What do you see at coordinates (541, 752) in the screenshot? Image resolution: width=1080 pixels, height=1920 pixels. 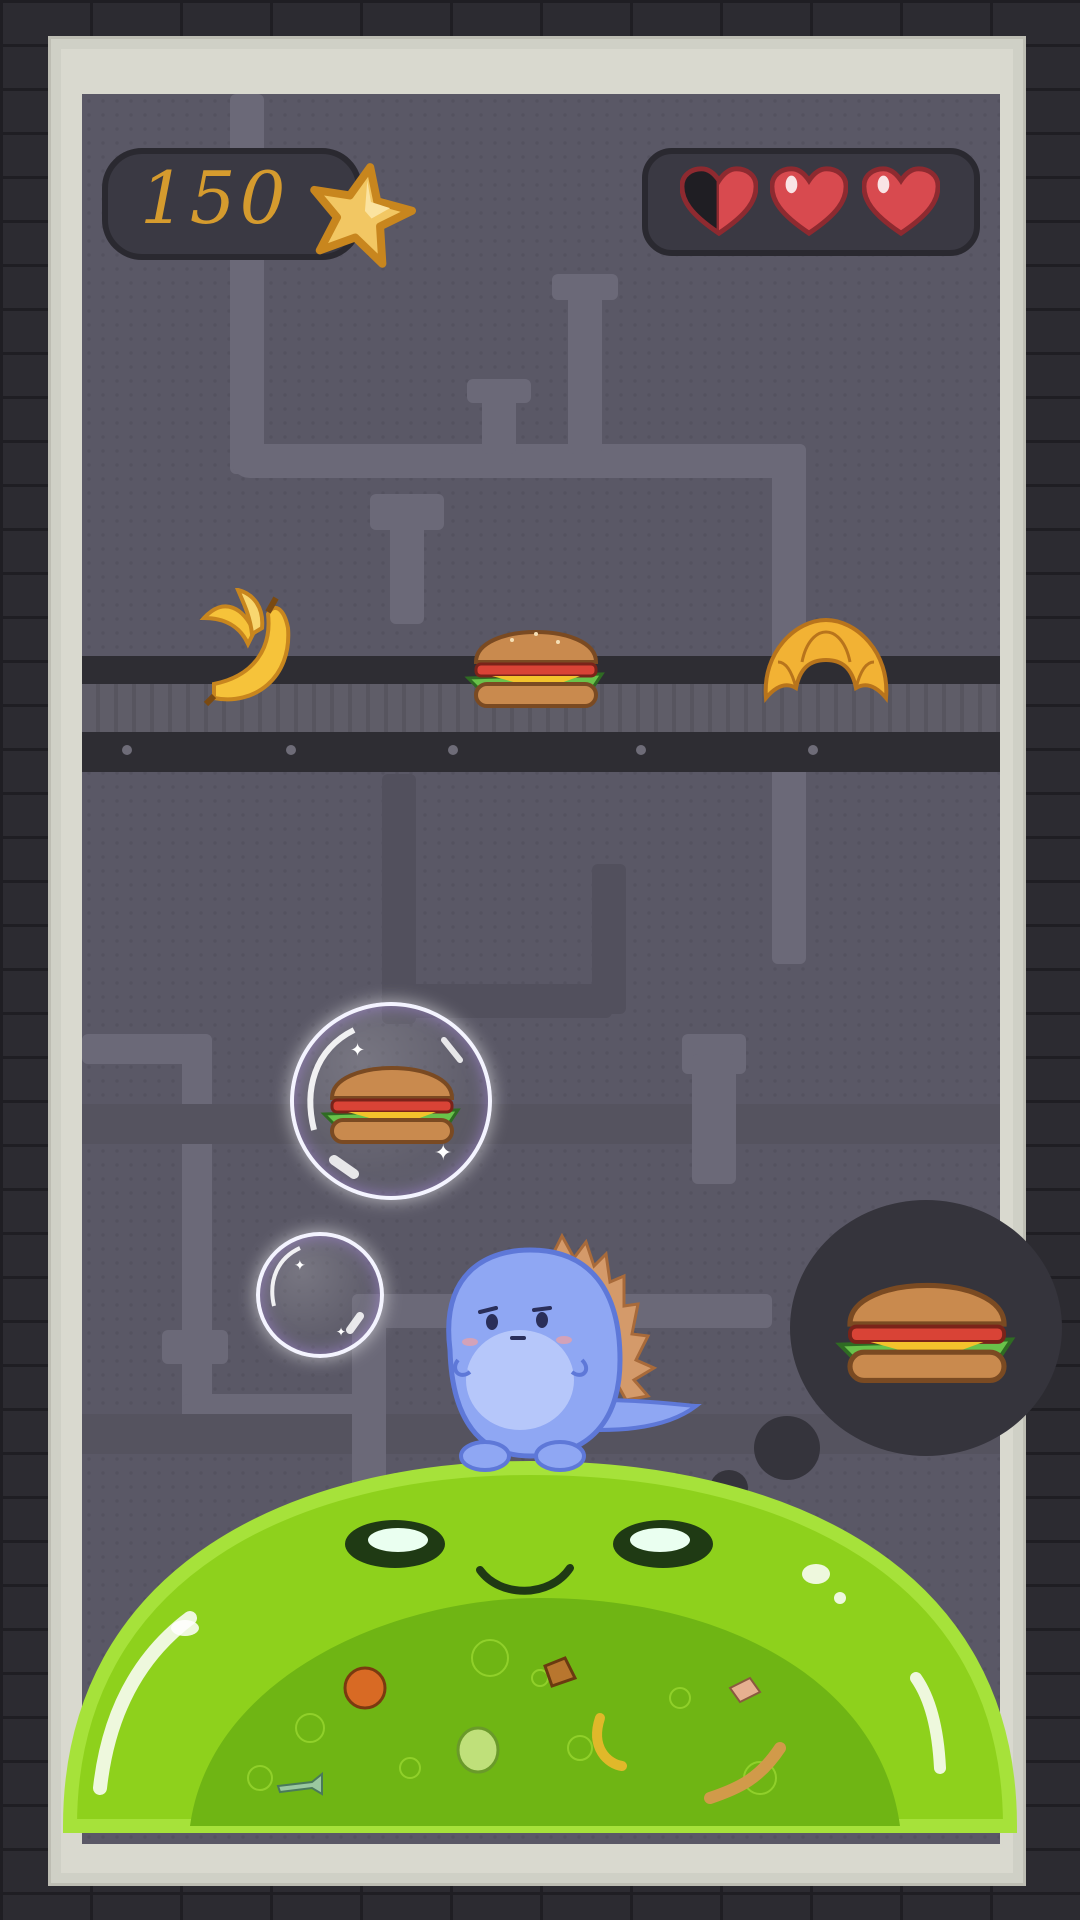 I see `conveyor-base` at bounding box center [541, 752].